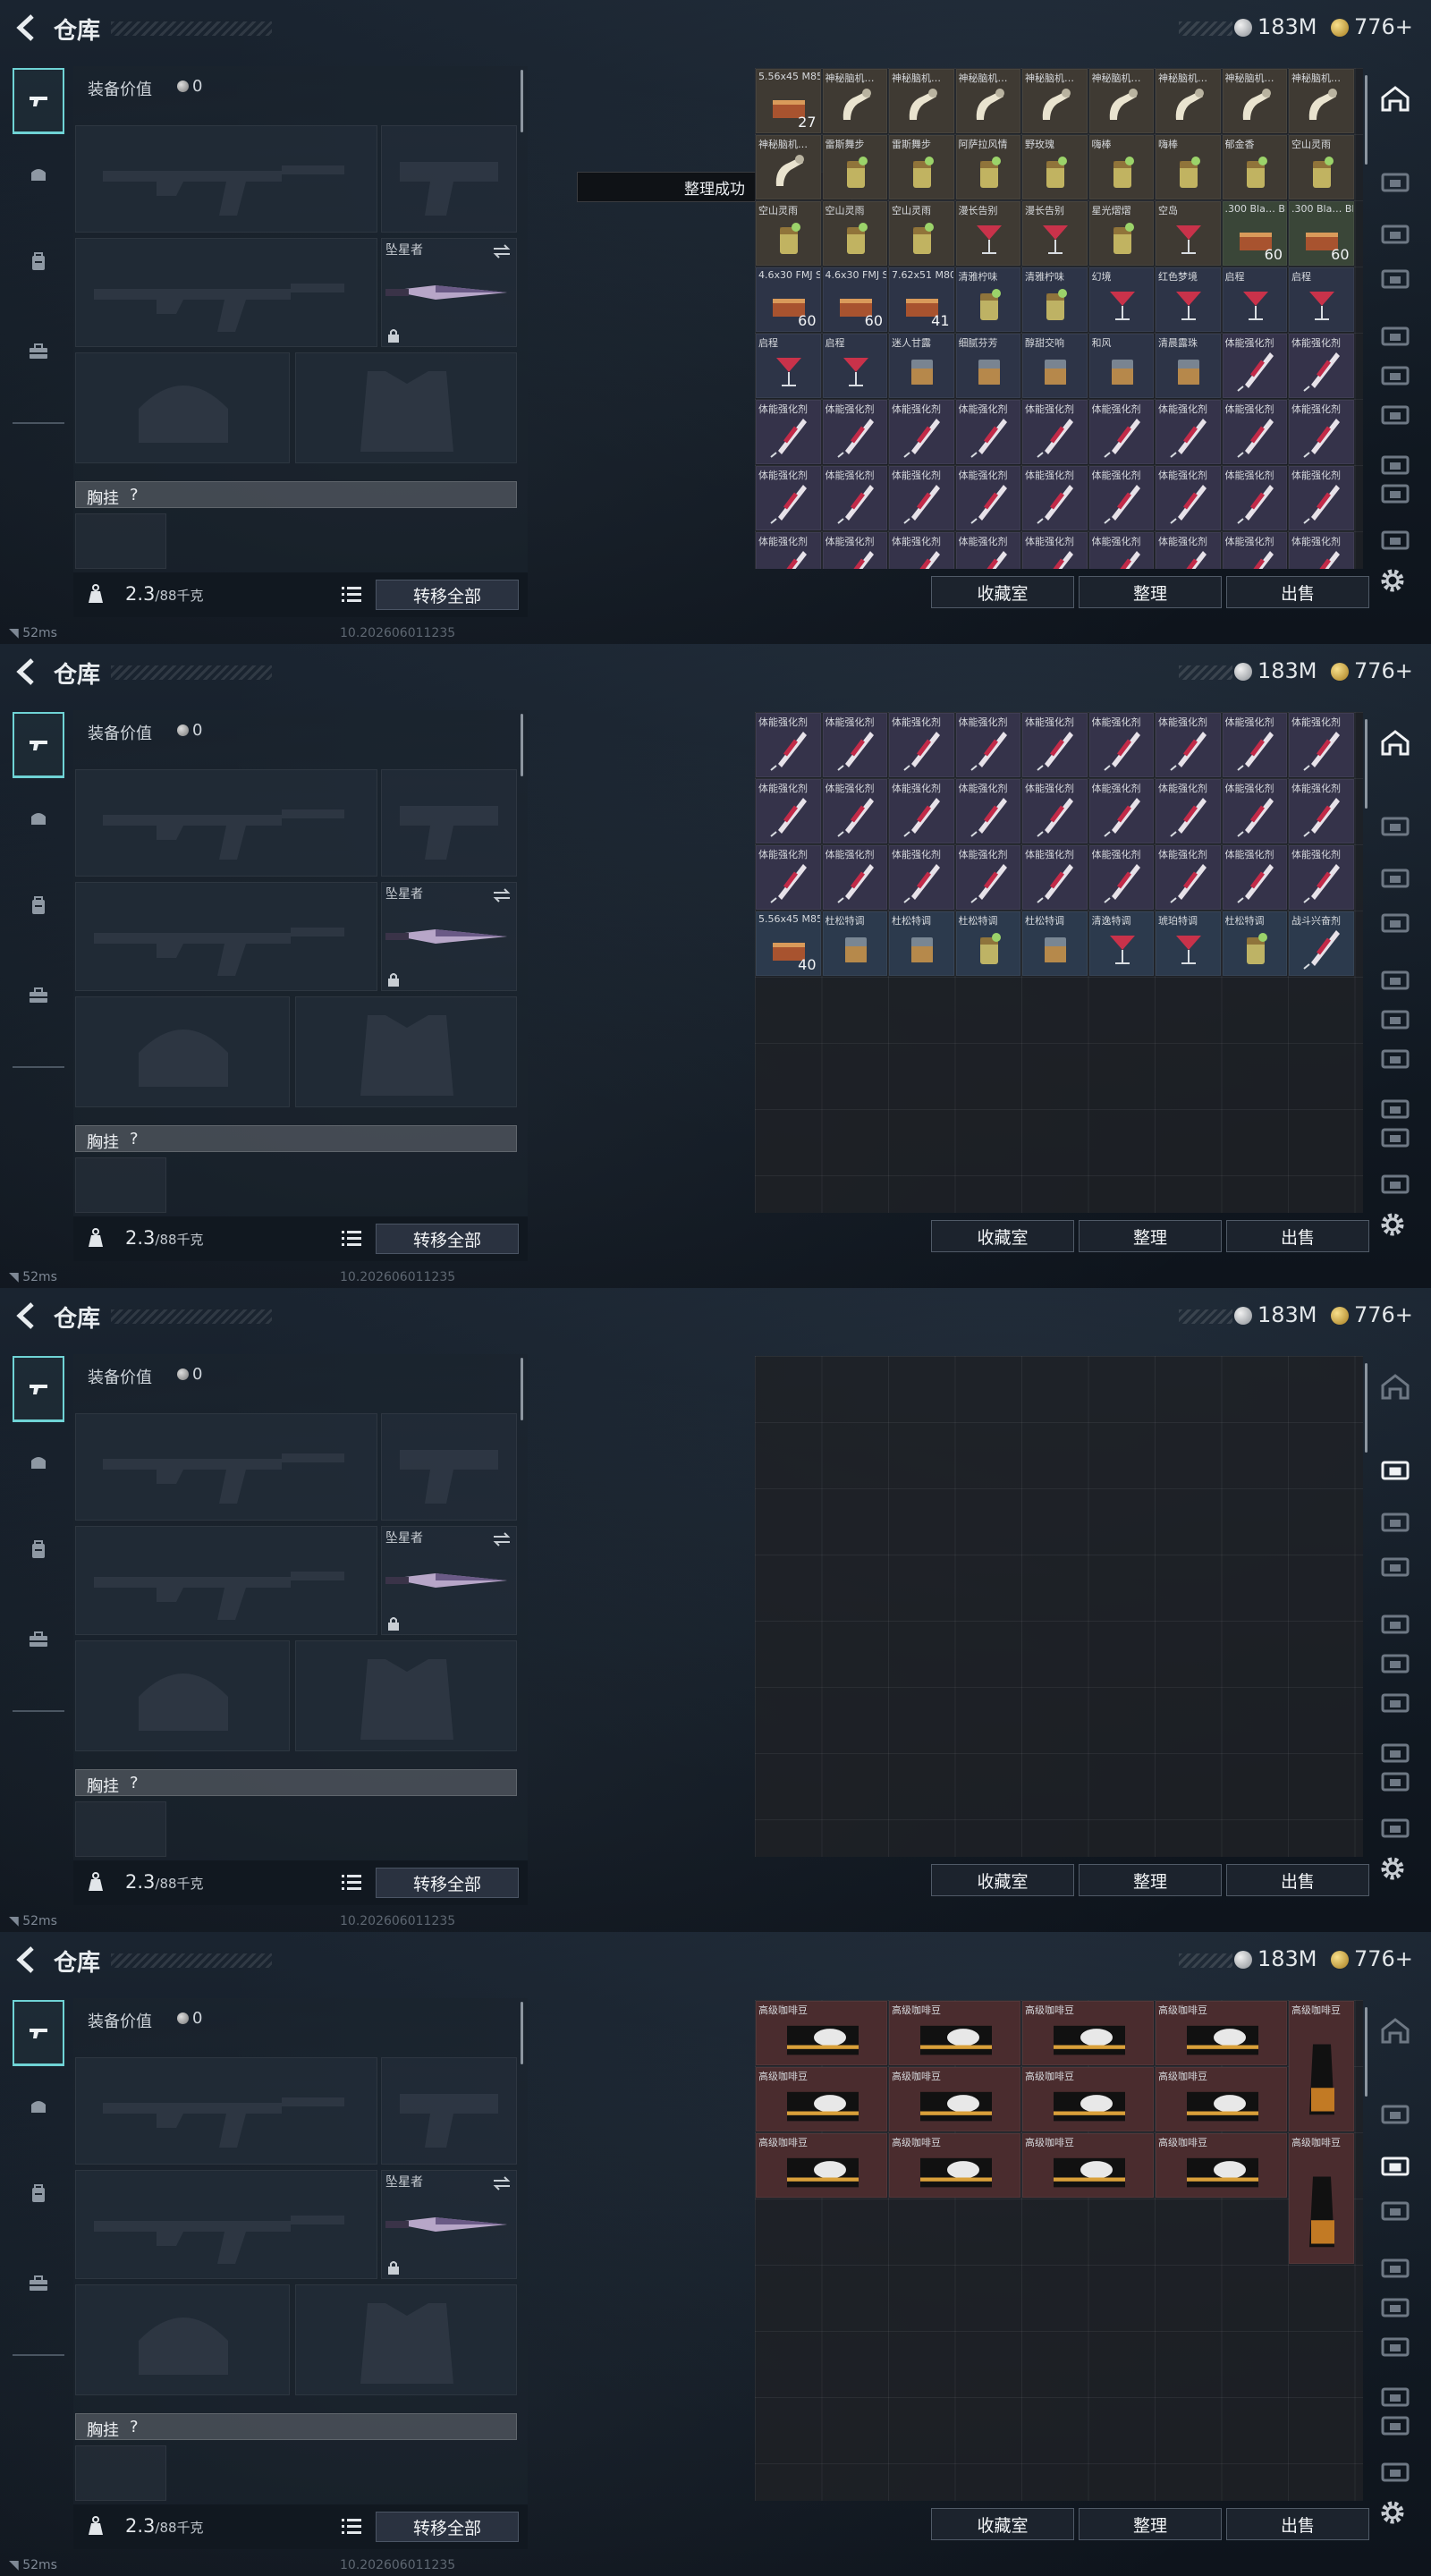 Image resolution: width=1431 pixels, height=2576 pixels. What do you see at coordinates (855, 366) in the screenshot?
I see `grid-item: 启程` at bounding box center [855, 366].